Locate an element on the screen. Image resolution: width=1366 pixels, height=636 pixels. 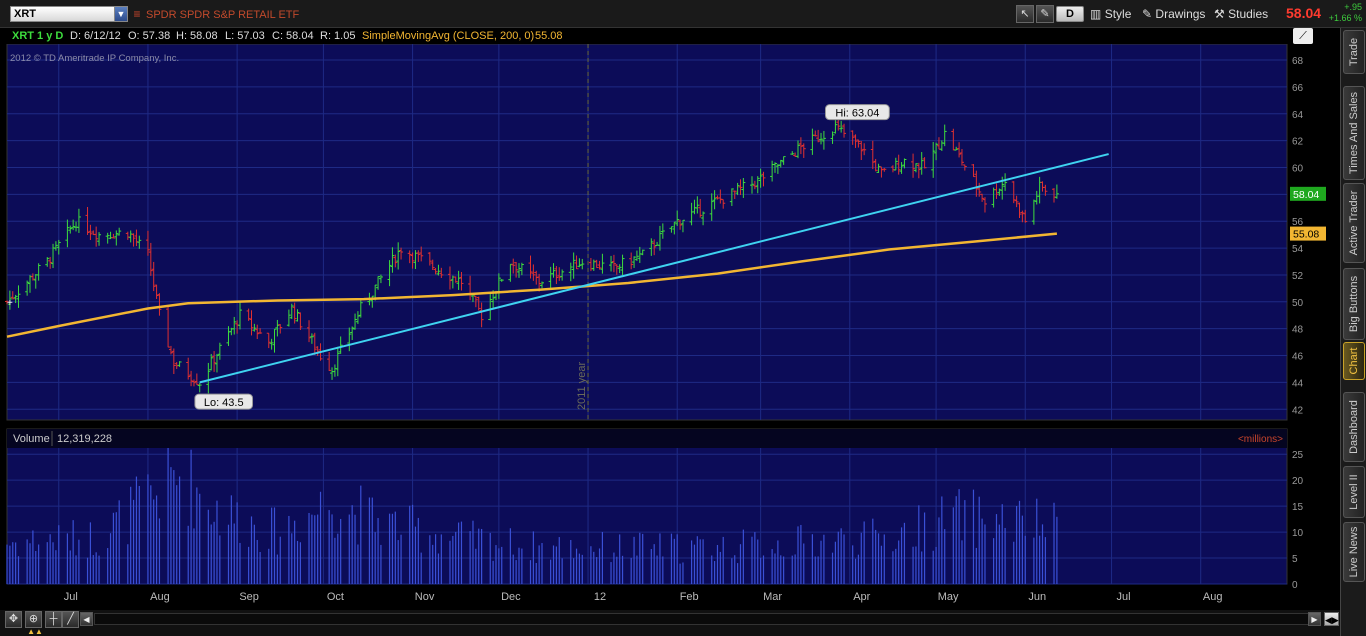
drawings-label: Drawings is located at coordinates (1180, 14).